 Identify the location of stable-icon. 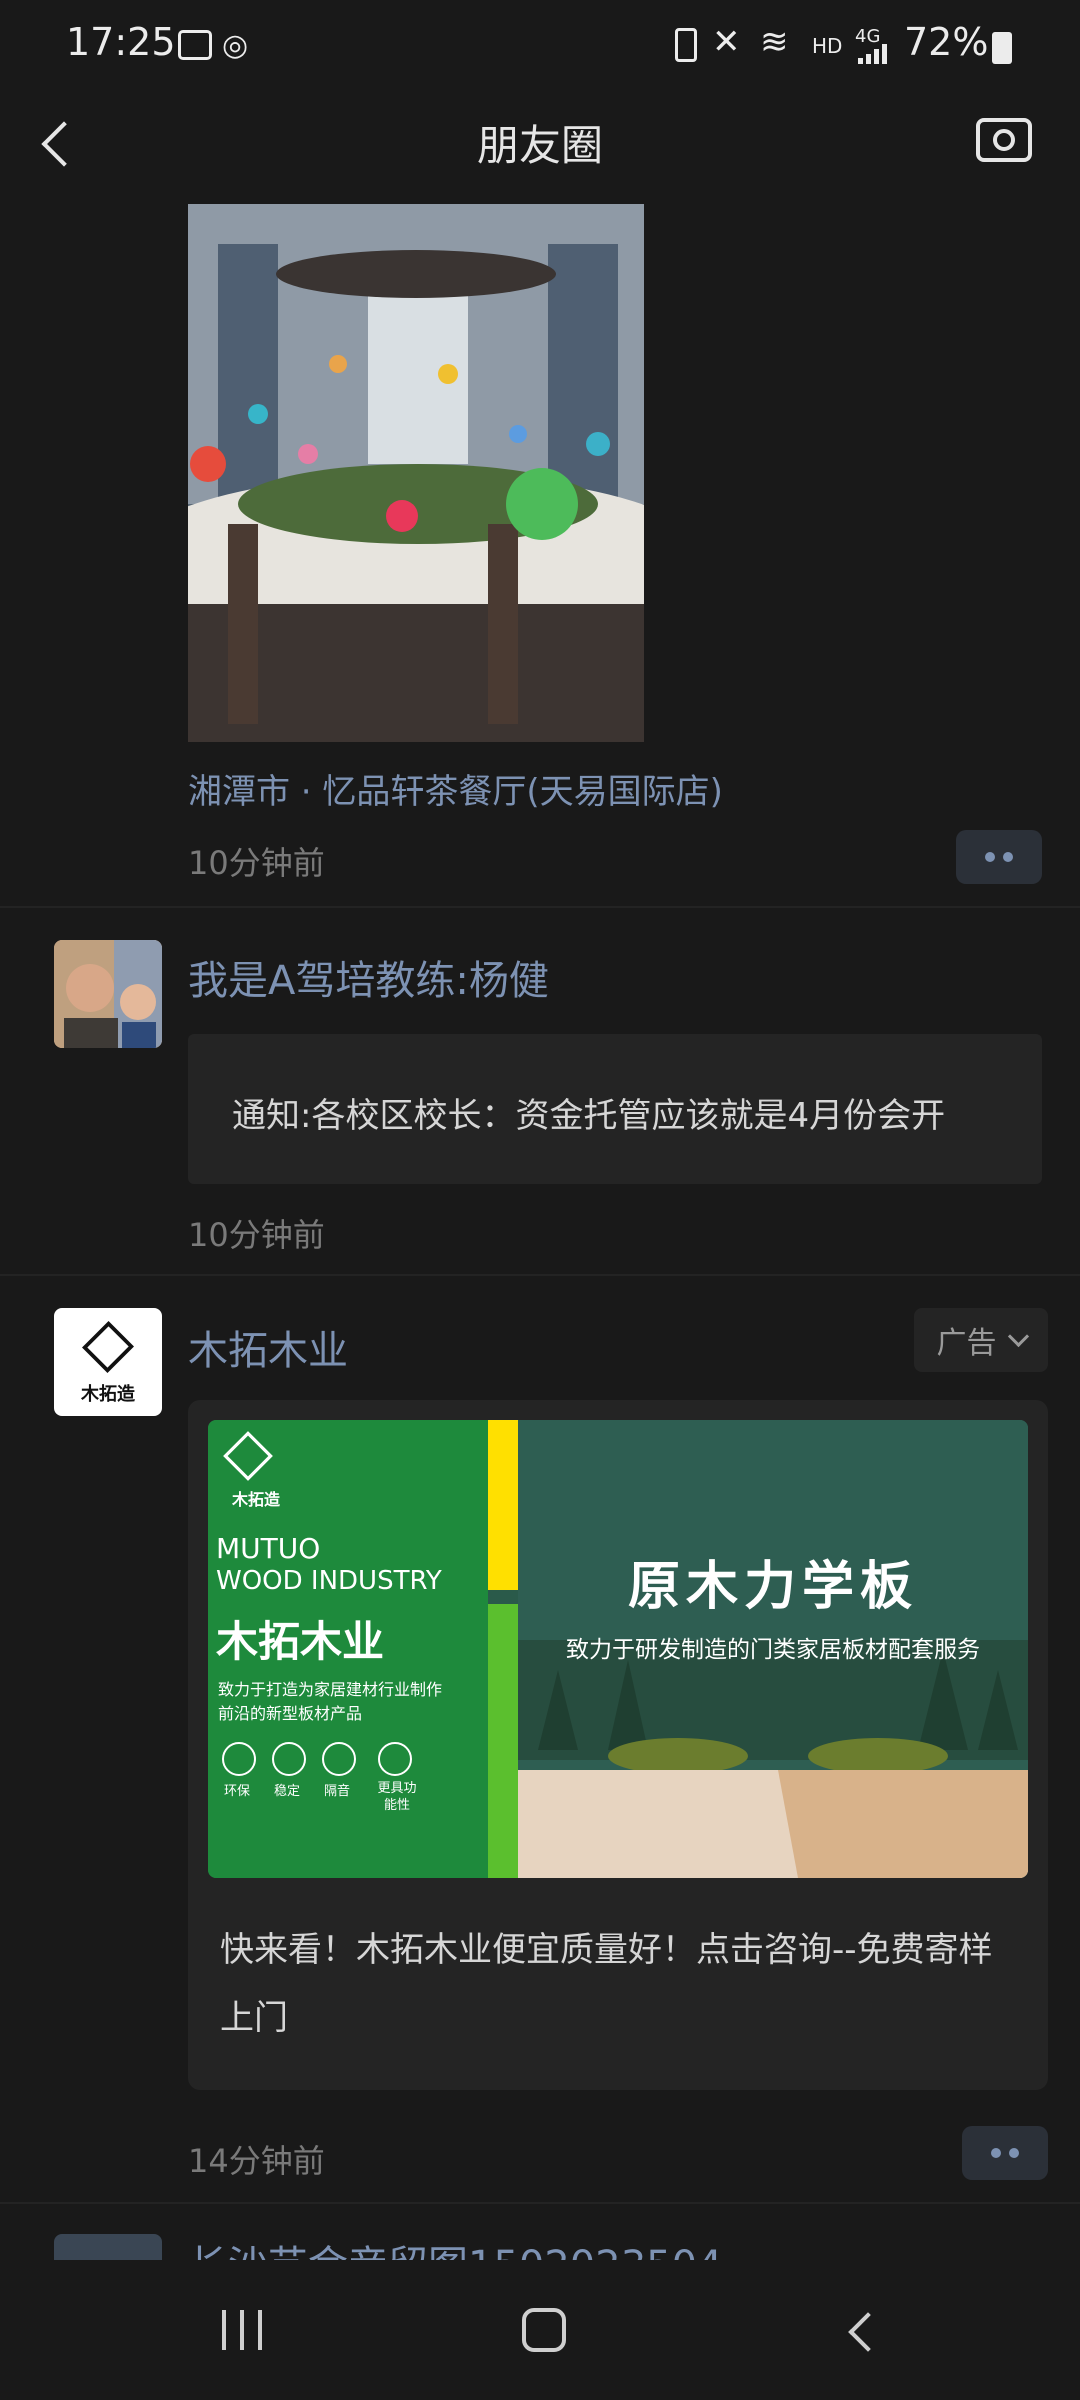
(289, 1759).